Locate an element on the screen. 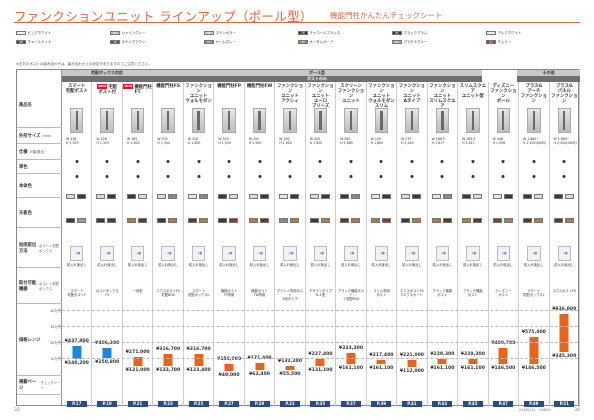  product-size: W 420 H 1,600 is located at coordinates (316, 141).